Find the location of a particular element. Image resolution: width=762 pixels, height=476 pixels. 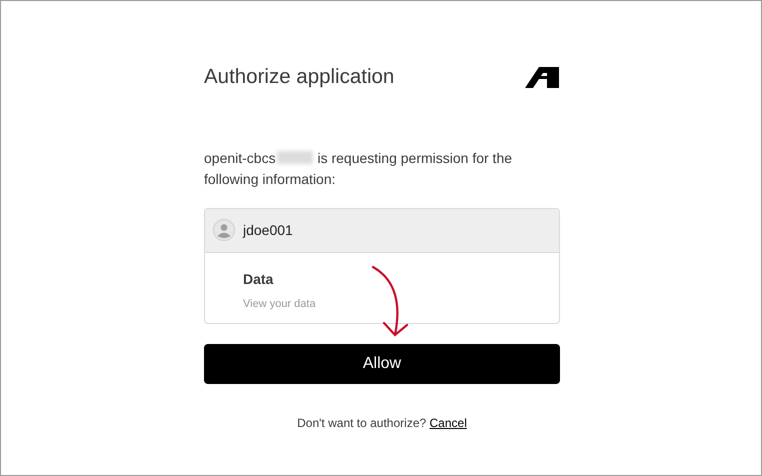

avatar-icon is located at coordinates (224, 230).